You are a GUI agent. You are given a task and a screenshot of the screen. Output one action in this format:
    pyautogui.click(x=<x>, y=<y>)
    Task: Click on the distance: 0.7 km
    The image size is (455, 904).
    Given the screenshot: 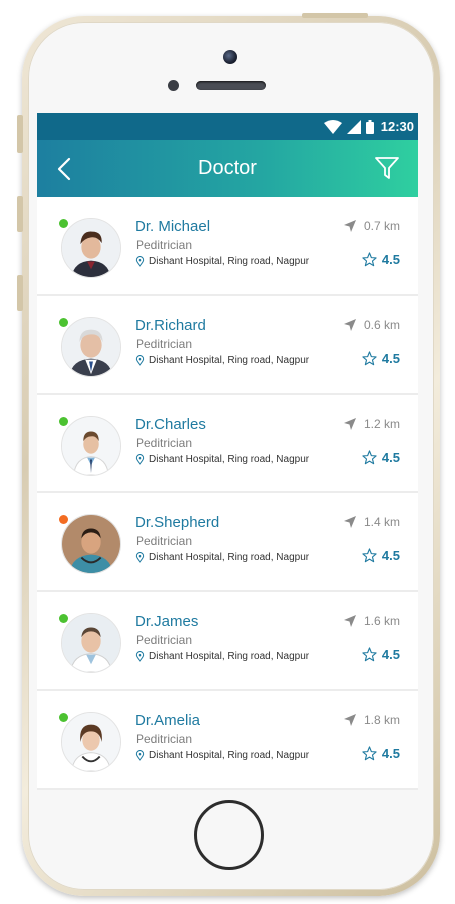 What is the action you would take?
    pyautogui.click(x=371, y=226)
    